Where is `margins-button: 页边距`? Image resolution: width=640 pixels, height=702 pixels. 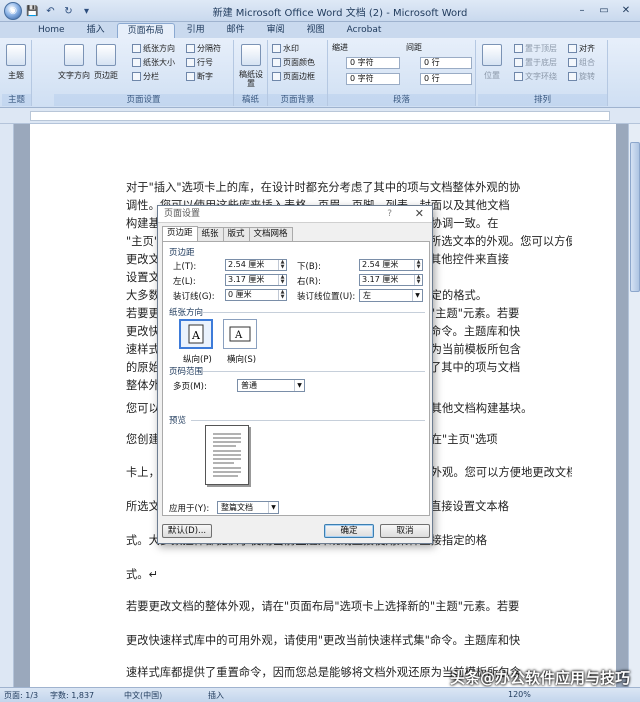 margins-button: 页边距 is located at coordinates (106, 62).